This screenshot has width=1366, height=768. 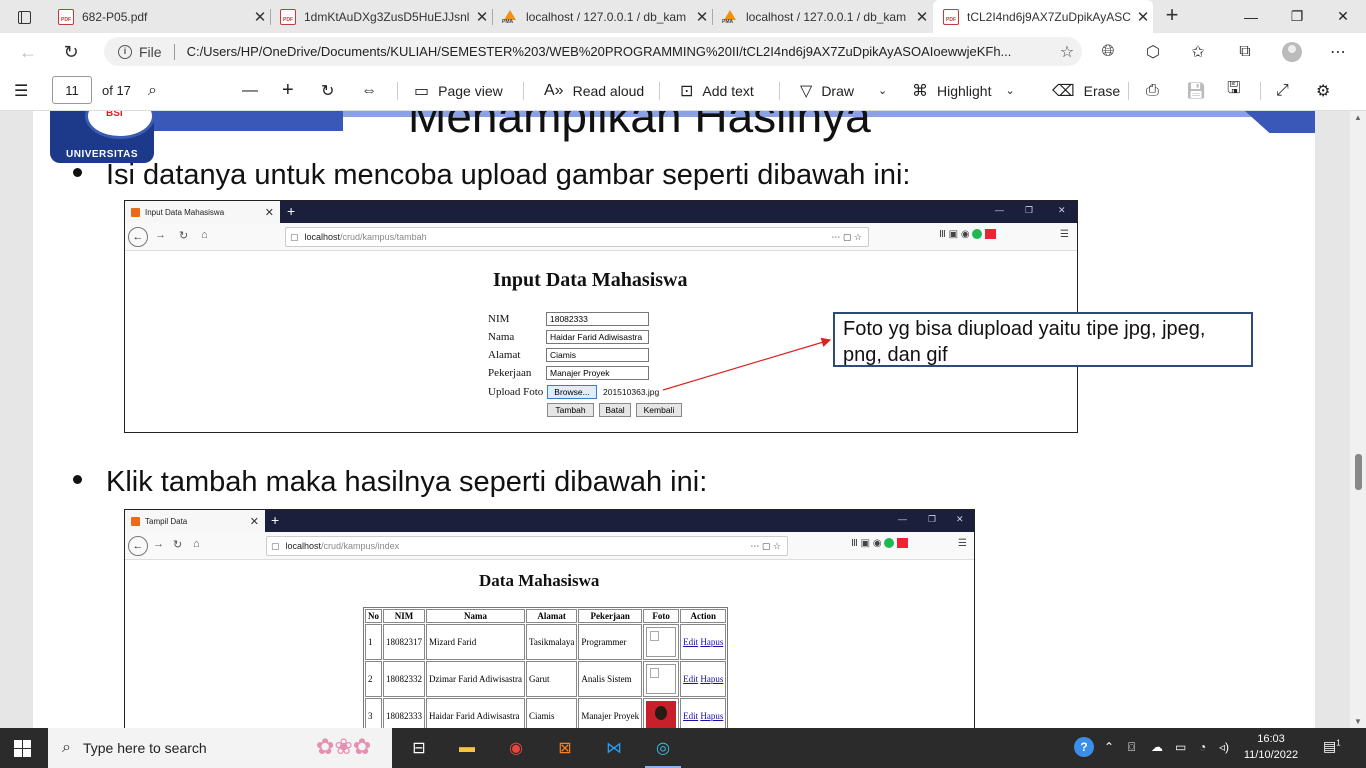 What do you see at coordinates (1043, 16) in the screenshot?
I see `browser-tab-5-active: tCL2I4nd6j9AX7ZuDpikAyASC ✕` at bounding box center [1043, 16].